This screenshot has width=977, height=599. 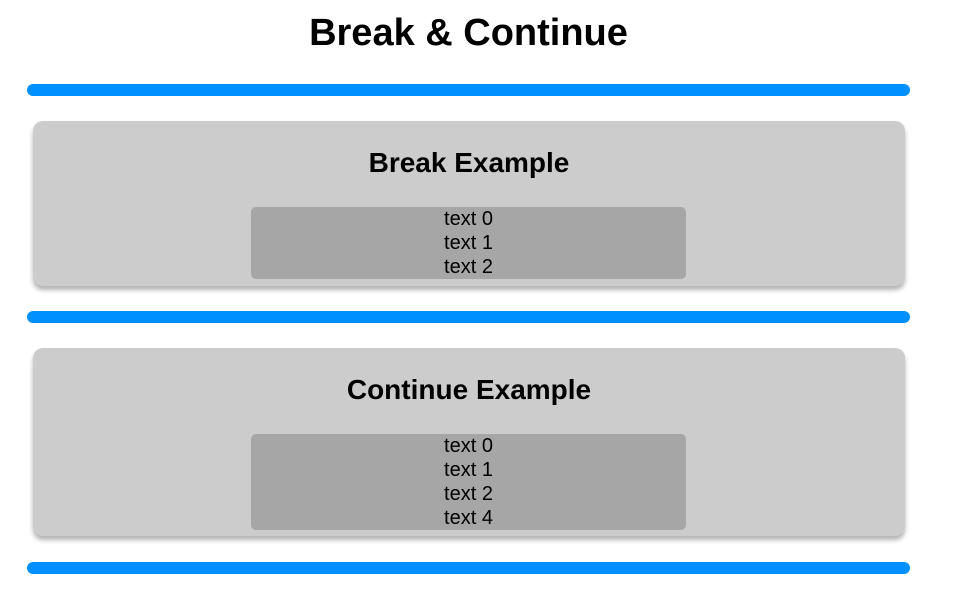 I want to click on continue-example-list: text 0 text 1 text 2 text 4, so click(x=468, y=482).